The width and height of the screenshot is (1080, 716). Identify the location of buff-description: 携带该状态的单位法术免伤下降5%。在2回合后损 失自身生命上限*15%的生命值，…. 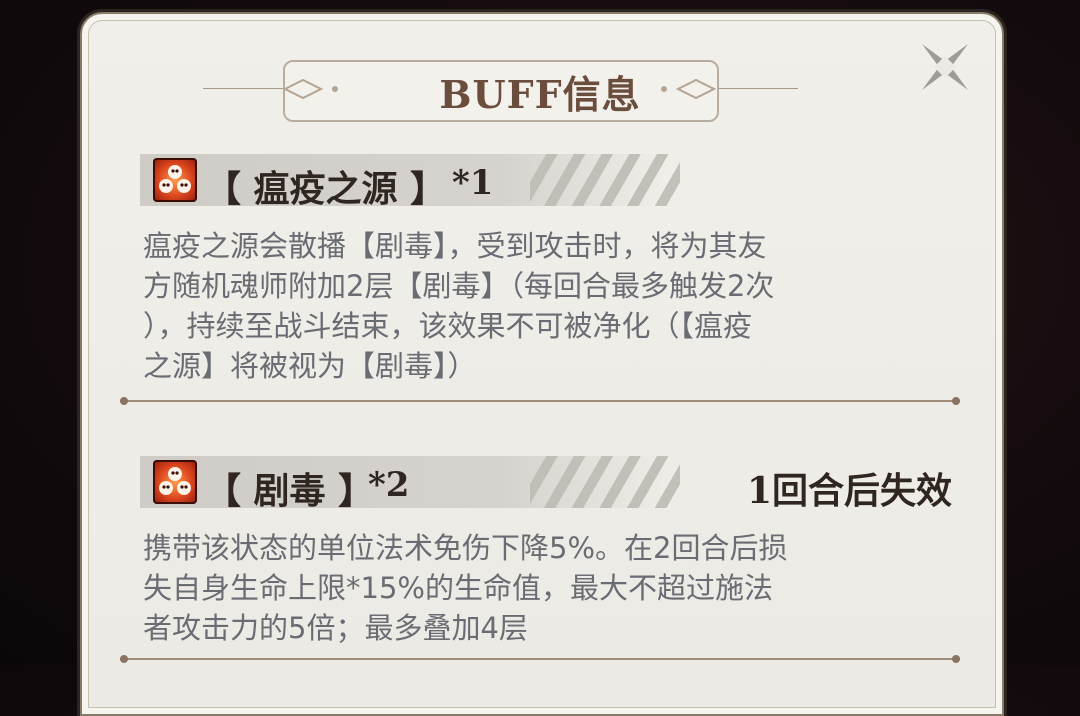
(550, 588).